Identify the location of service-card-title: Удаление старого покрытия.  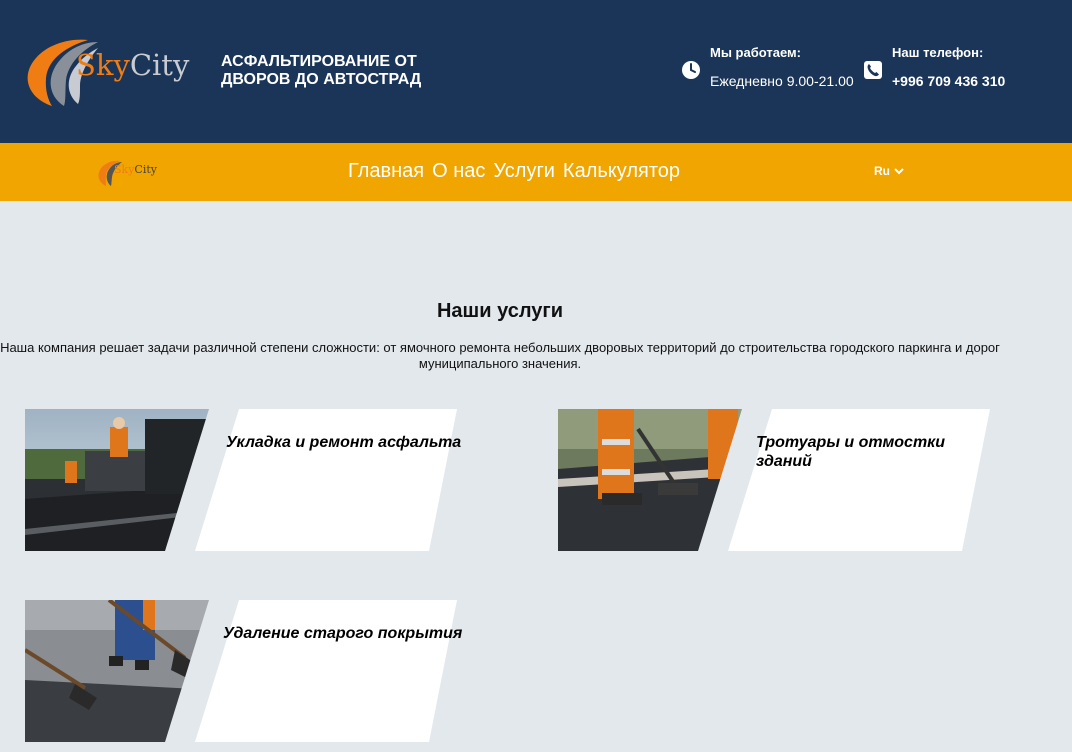
(343, 633).